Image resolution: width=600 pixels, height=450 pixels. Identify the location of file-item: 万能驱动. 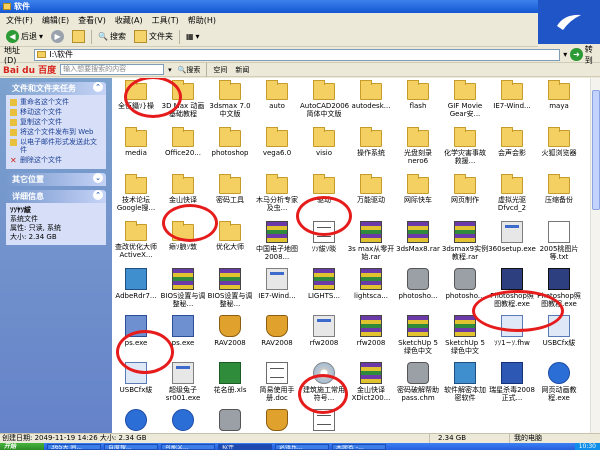
(371, 189).